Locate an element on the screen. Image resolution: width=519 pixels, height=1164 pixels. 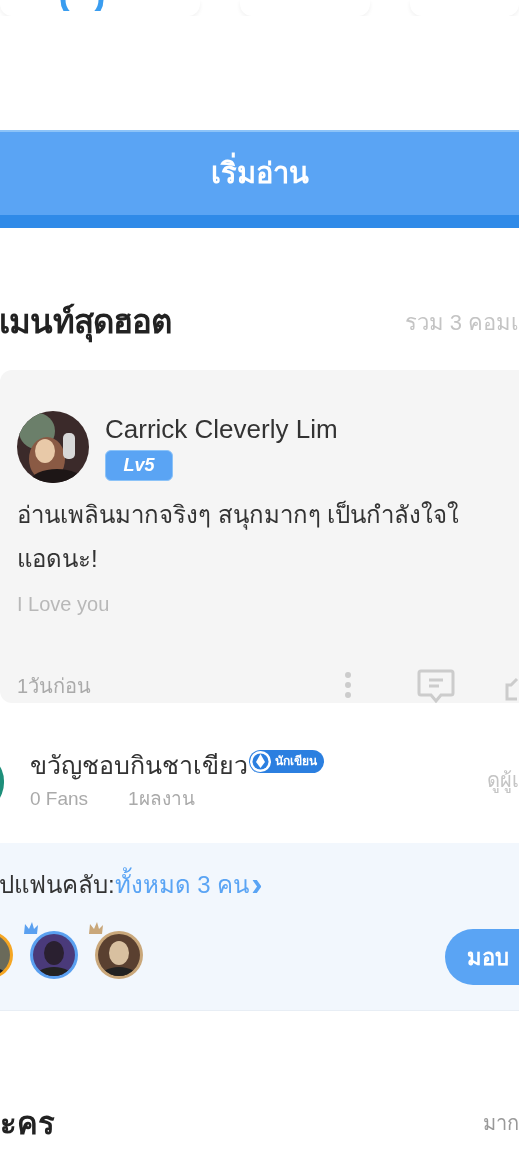
signature: I Love you is located at coordinates (64, 604).